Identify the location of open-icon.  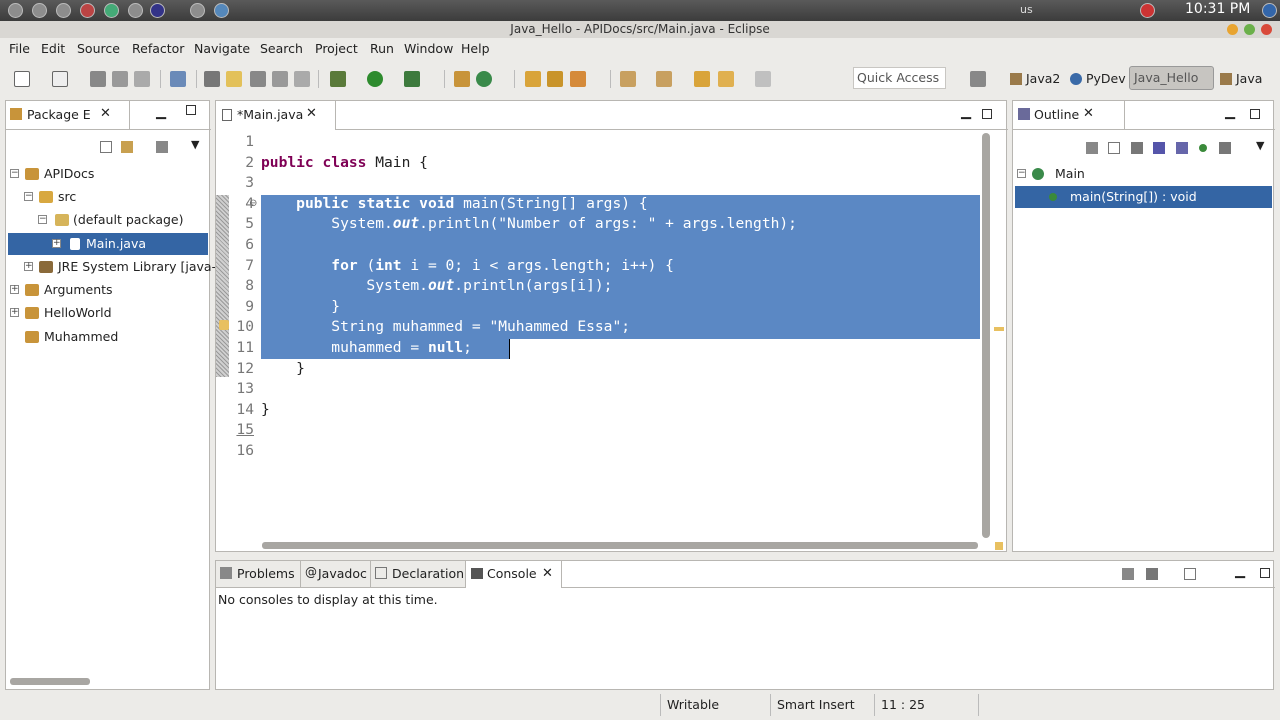
(60, 79).